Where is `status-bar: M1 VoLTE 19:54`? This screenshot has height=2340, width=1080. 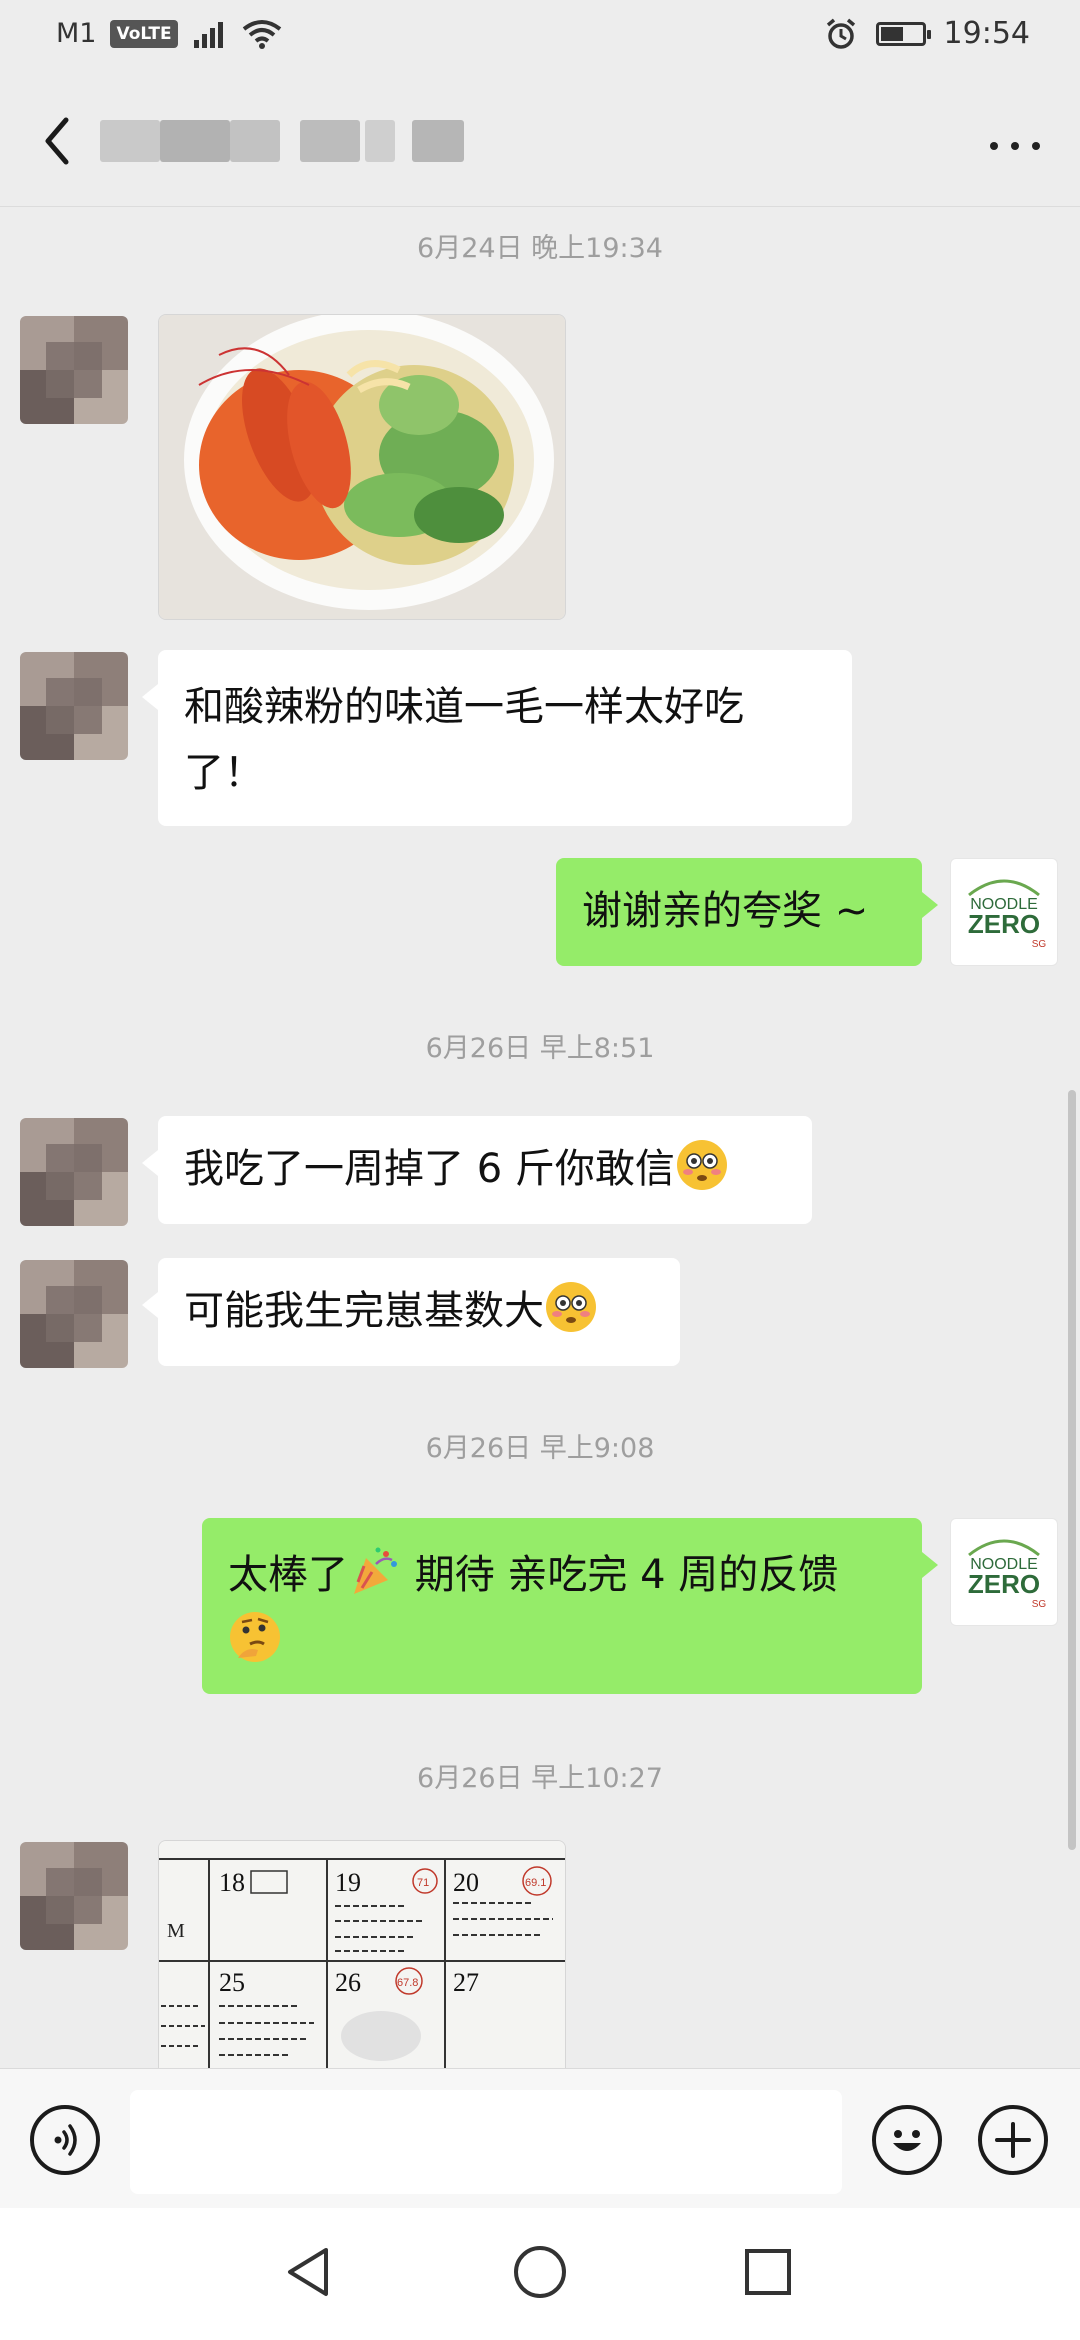 status-bar: M1 VoLTE 19:54 is located at coordinates (540, 38).